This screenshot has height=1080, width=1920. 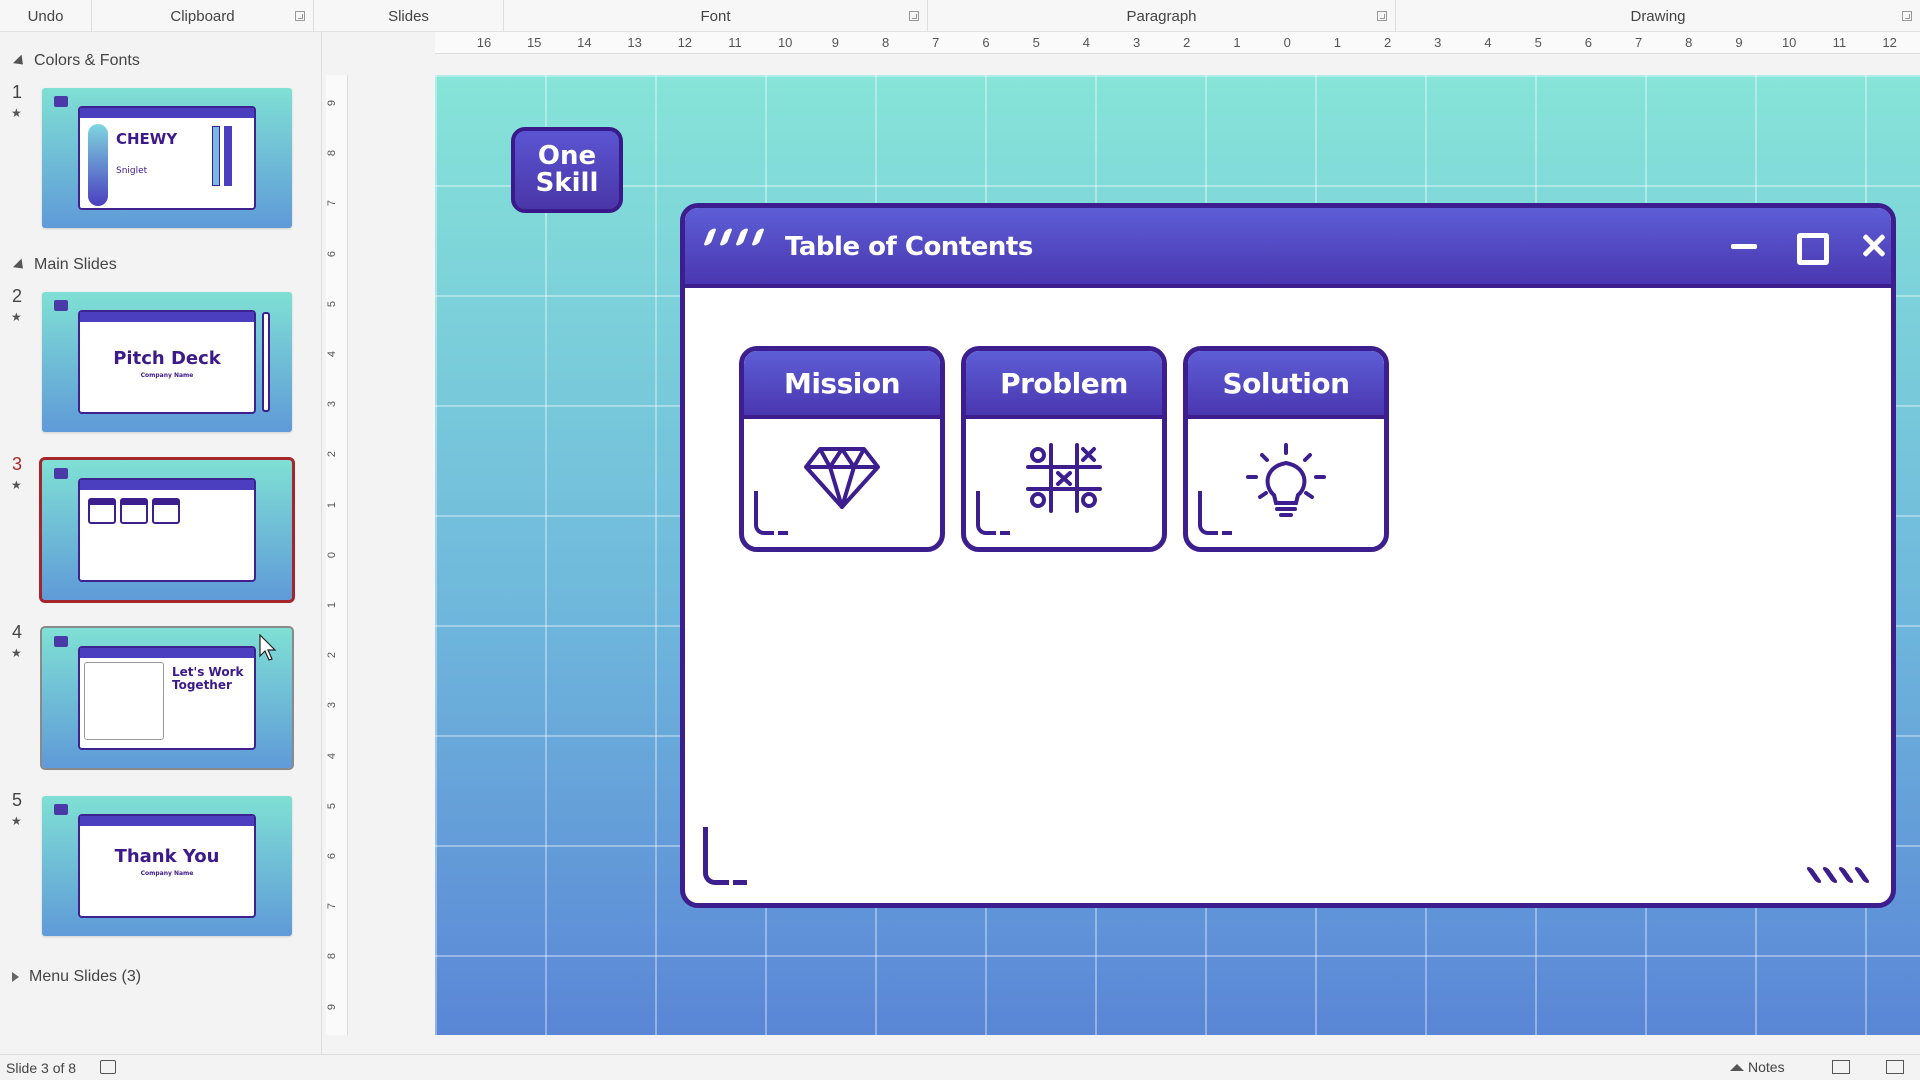 What do you see at coordinates (332, 153) in the screenshot?
I see `ruler-tick-label: 8` at bounding box center [332, 153].